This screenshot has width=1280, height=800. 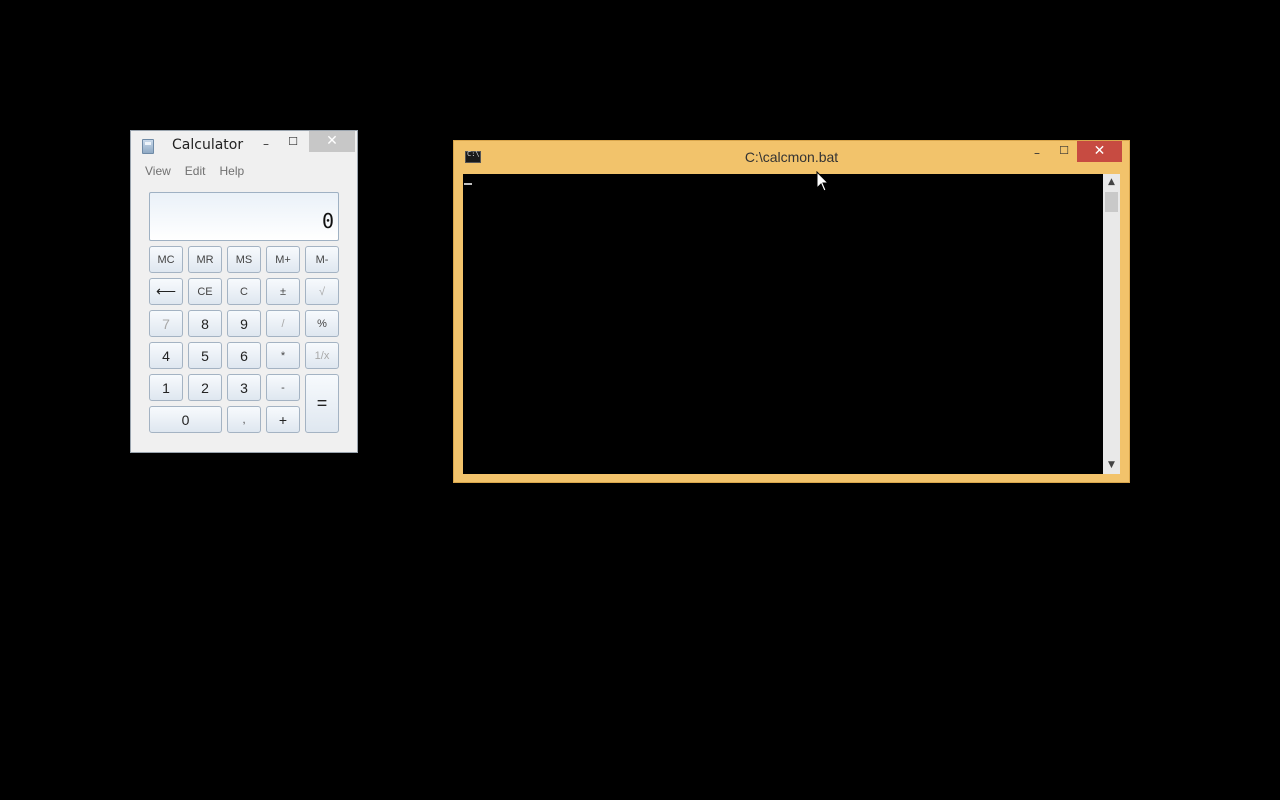 What do you see at coordinates (1111, 324) in the screenshot?
I see `console-scrollbar: ▲ ▼` at bounding box center [1111, 324].